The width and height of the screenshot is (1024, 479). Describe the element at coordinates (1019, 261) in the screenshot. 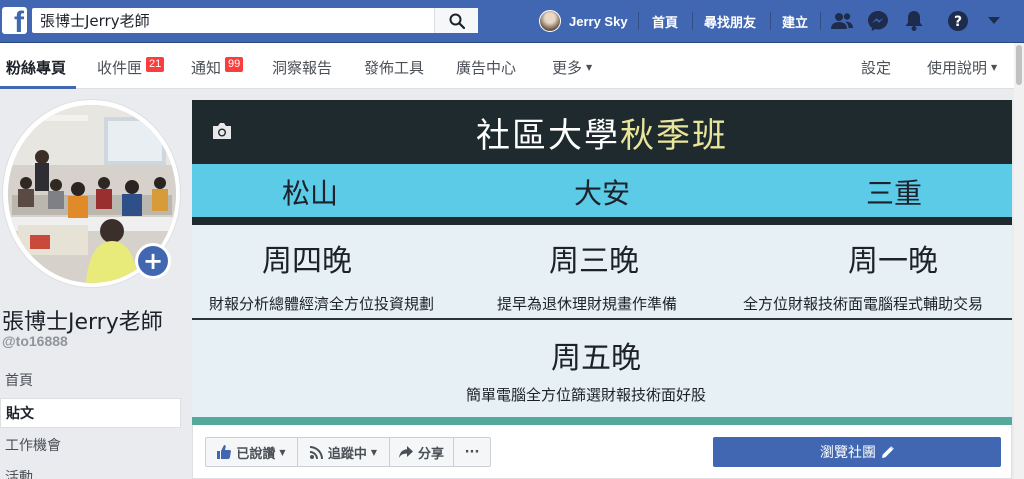

I see `page-scrollbar` at that location.